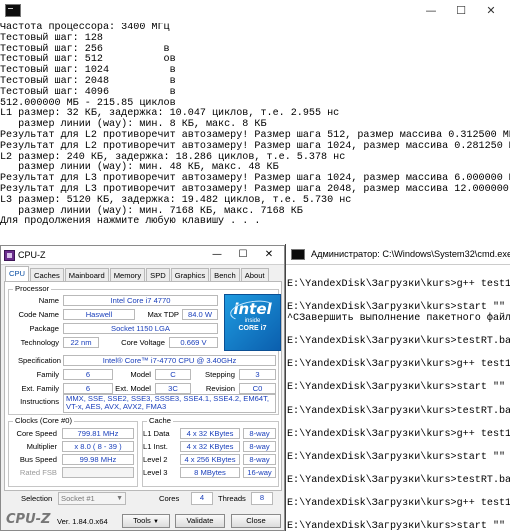 The image size is (510, 531). Describe the element at coordinates (257, 374) in the screenshot. I see `stepping-value: 3` at that location.